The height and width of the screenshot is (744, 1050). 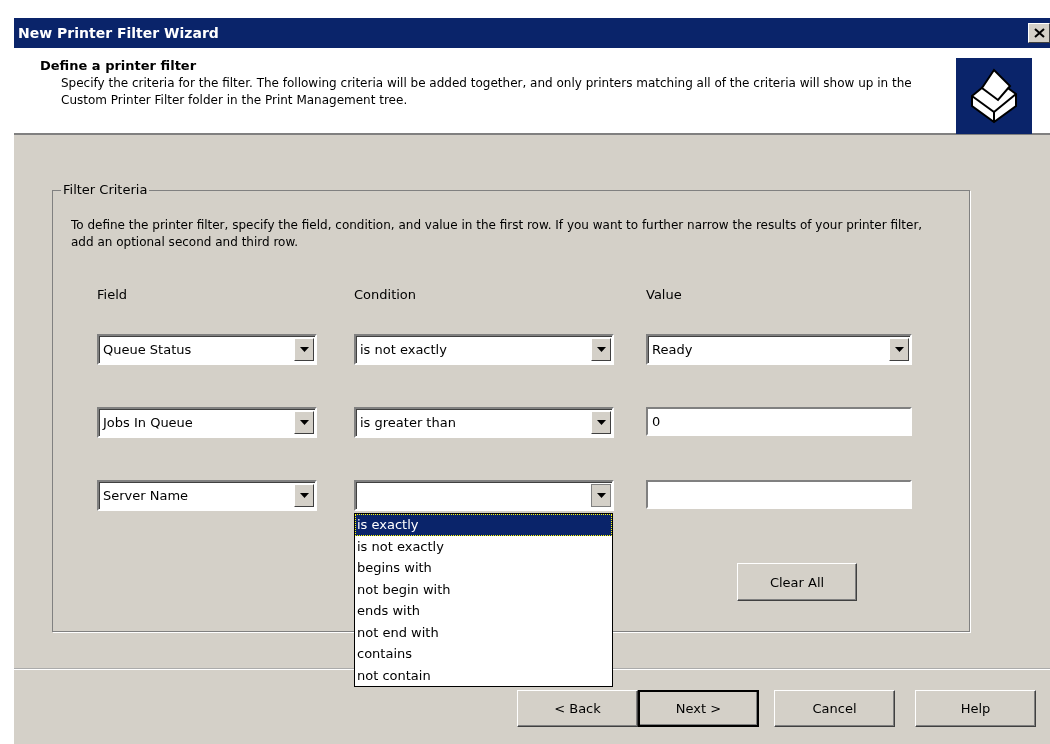 What do you see at coordinates (483, 589) in the screenshot?
I see `dropdown-option: not begin with` at bounding box center [483, 589].